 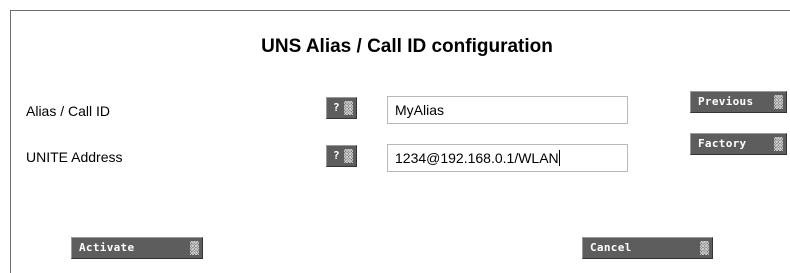 What do you see at coordinates (137, 248) in the screenshot?
I see `activate-button: Activate` at bounding box center [137, 248].